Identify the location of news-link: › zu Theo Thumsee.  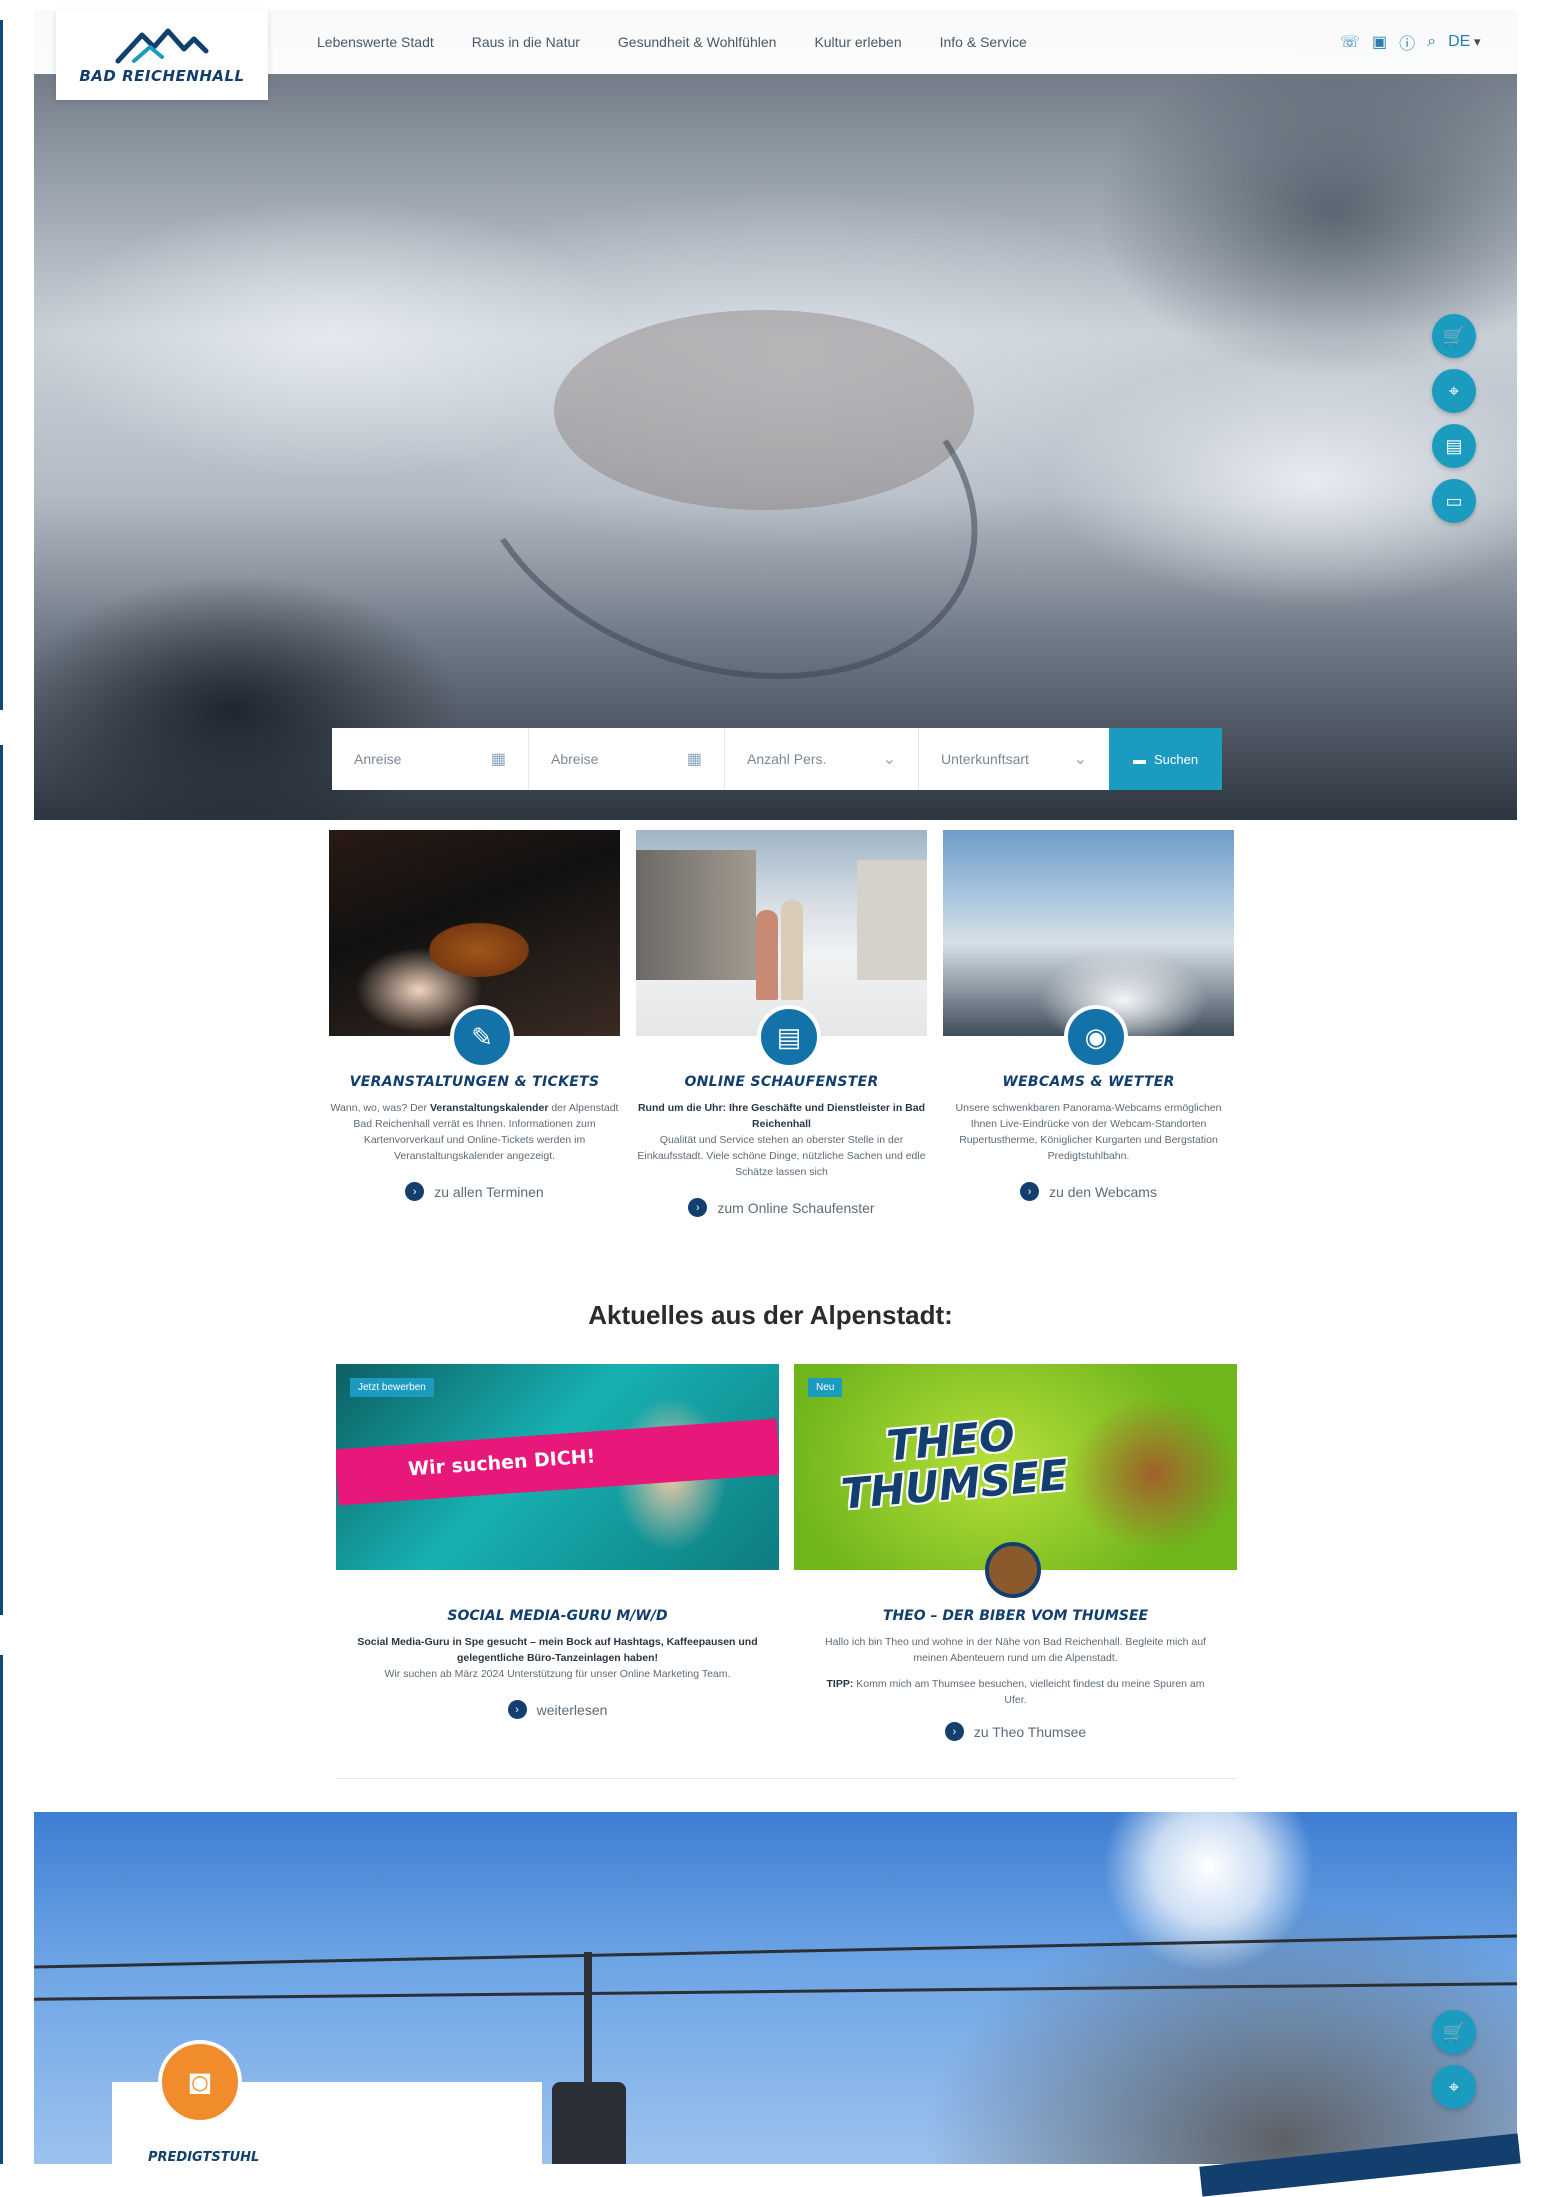
(1015, 1731).